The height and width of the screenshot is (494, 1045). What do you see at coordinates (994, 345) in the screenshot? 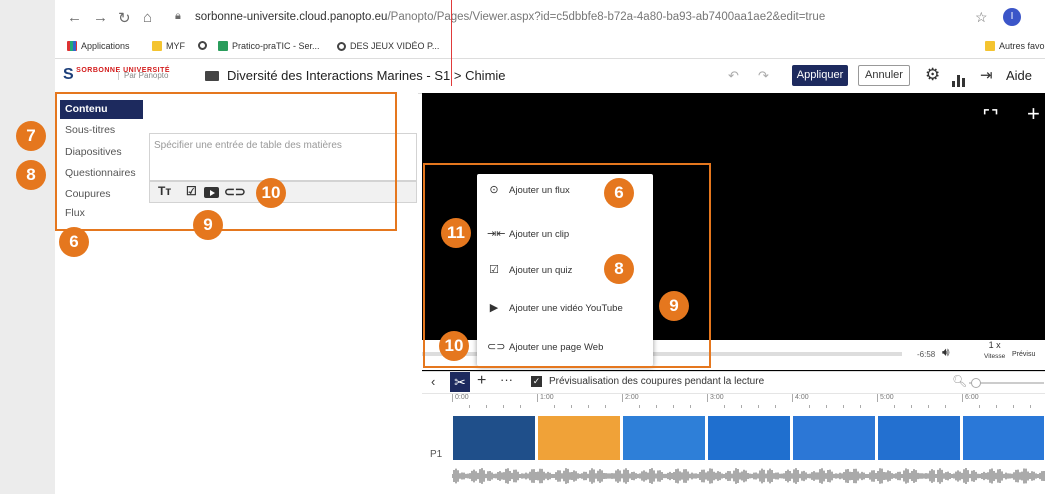
I see `speed-value: 1 x` at bounding box center [994, 345].